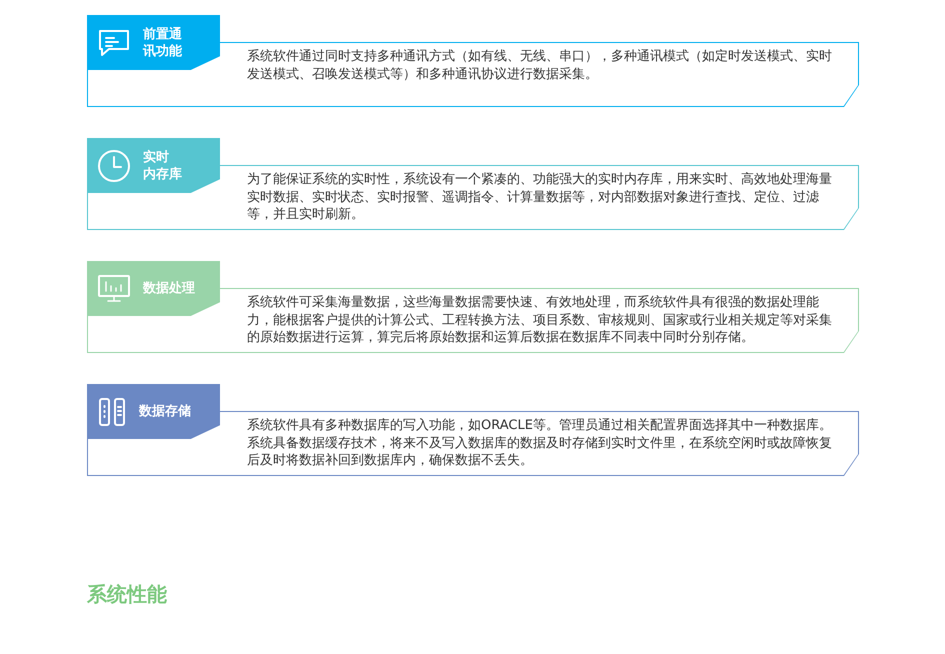 The height and width of the screenshot is (654, 945). What do you see at coordinates (162, 174) in the screenshot?
I see `section-title: 内存库` at bounding box center [162, 174].